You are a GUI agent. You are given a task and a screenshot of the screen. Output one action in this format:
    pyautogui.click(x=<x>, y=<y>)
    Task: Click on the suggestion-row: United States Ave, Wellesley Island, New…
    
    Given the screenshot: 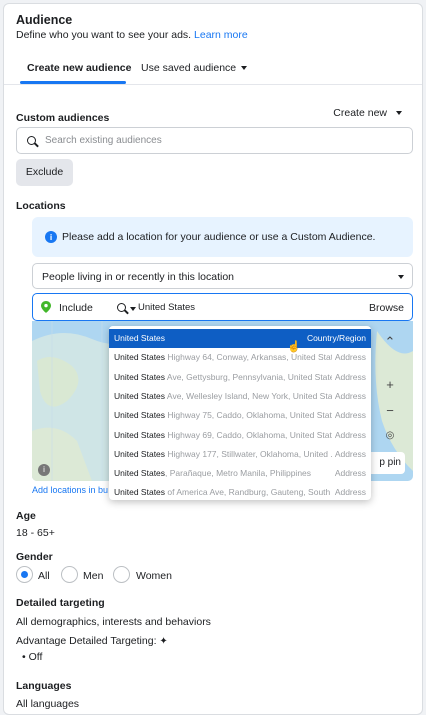 What is the action you would take?
    pyautogui.click(x=240, y=396)
    